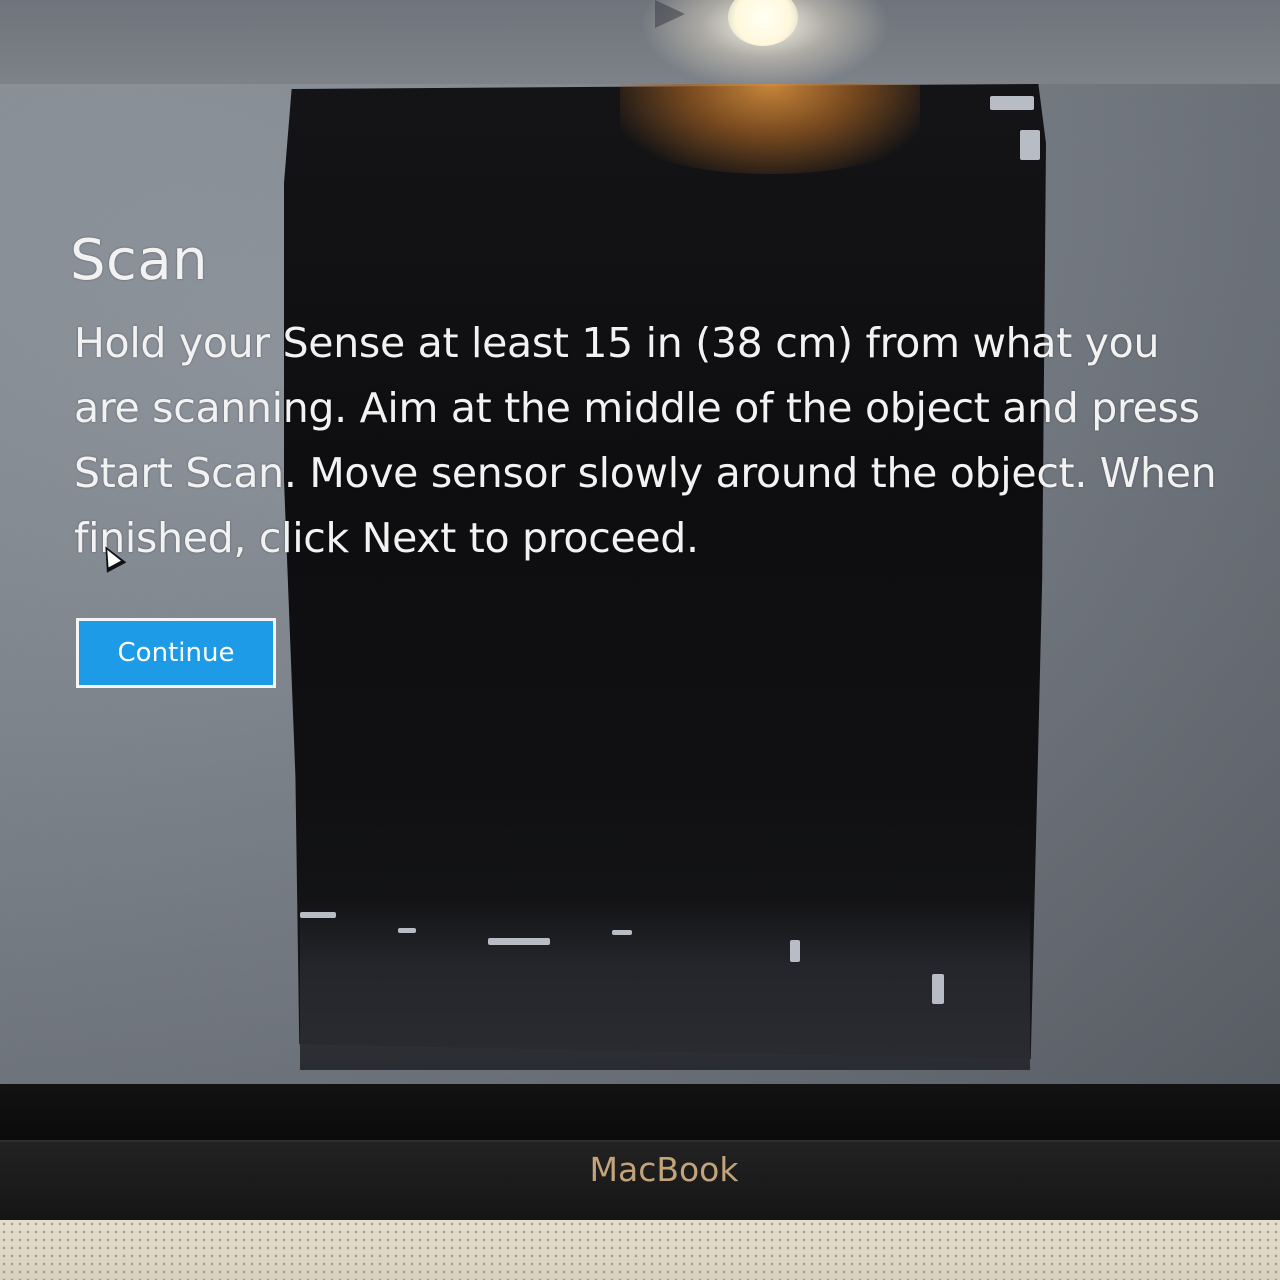 This screenshot has width=1280, height=1280. Describe the element at coordinates (670, 14) in the screenshot. I see `play-icon` at that location.